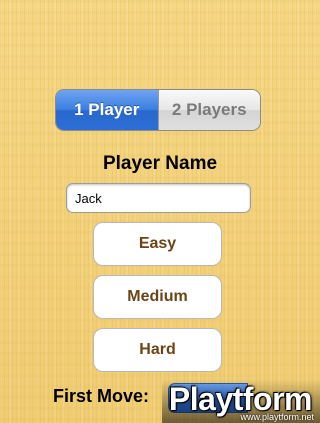 This screenshot has width=320, height=423. Describe the element at coordinates (158, 198) in the screenshot. I see `player-name-input` at that location.